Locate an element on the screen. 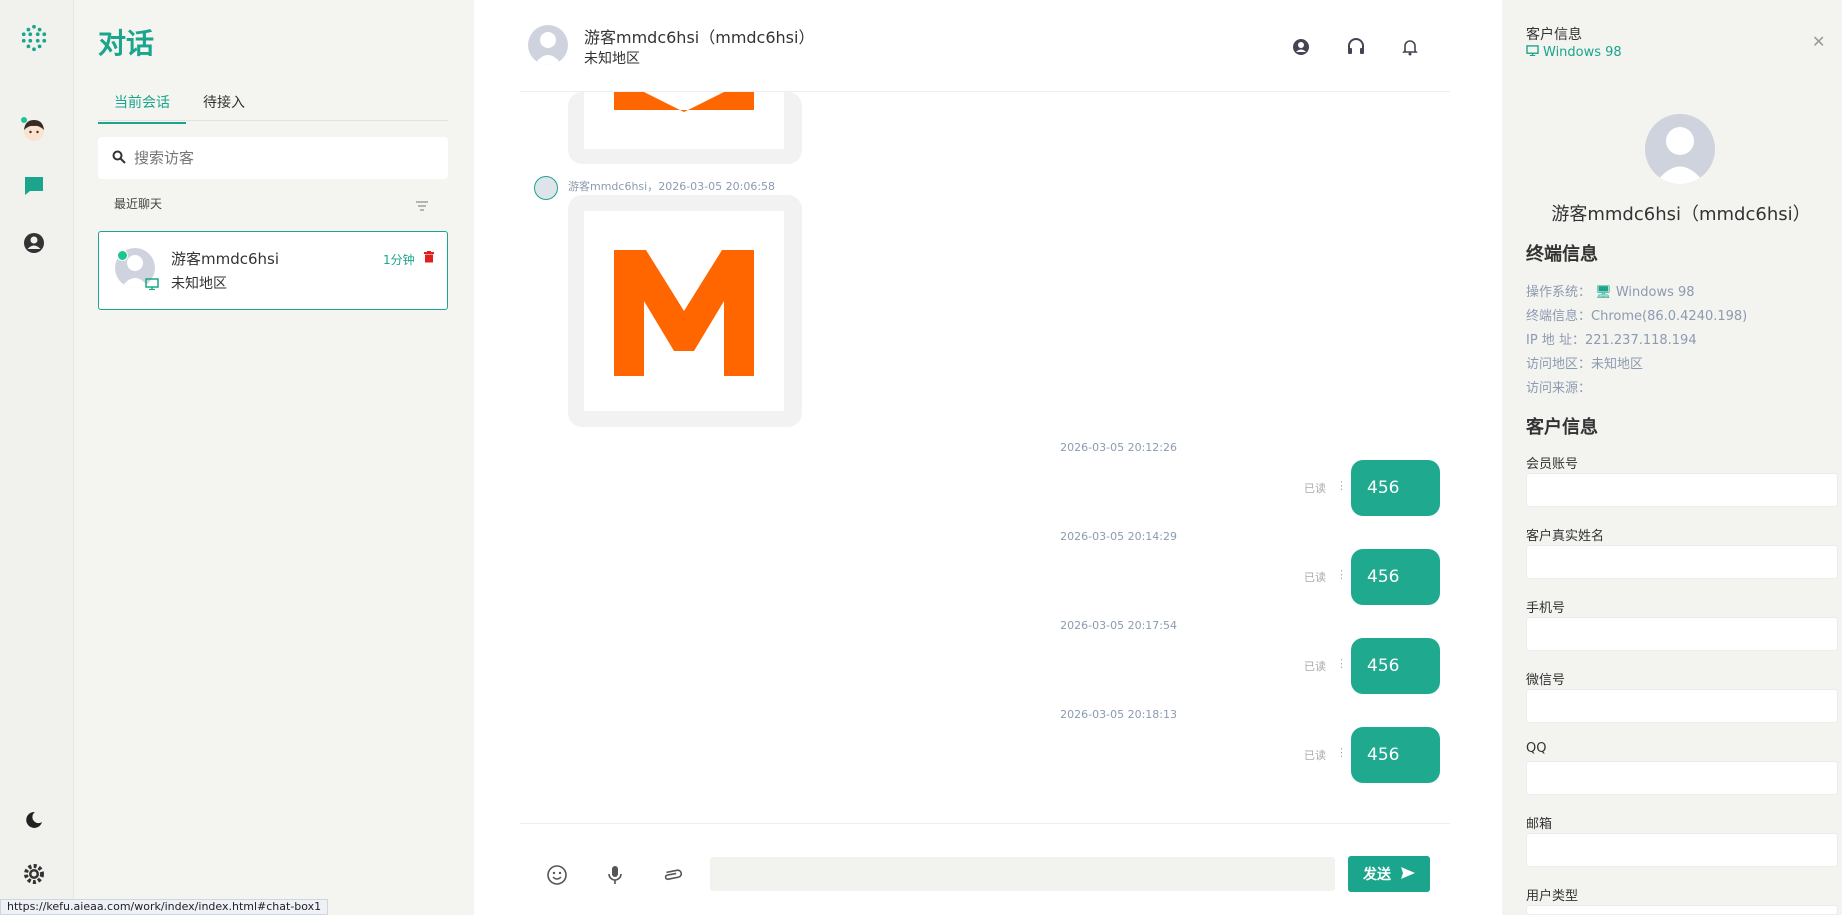  image-message-partial is located at coordinates (685, 128).